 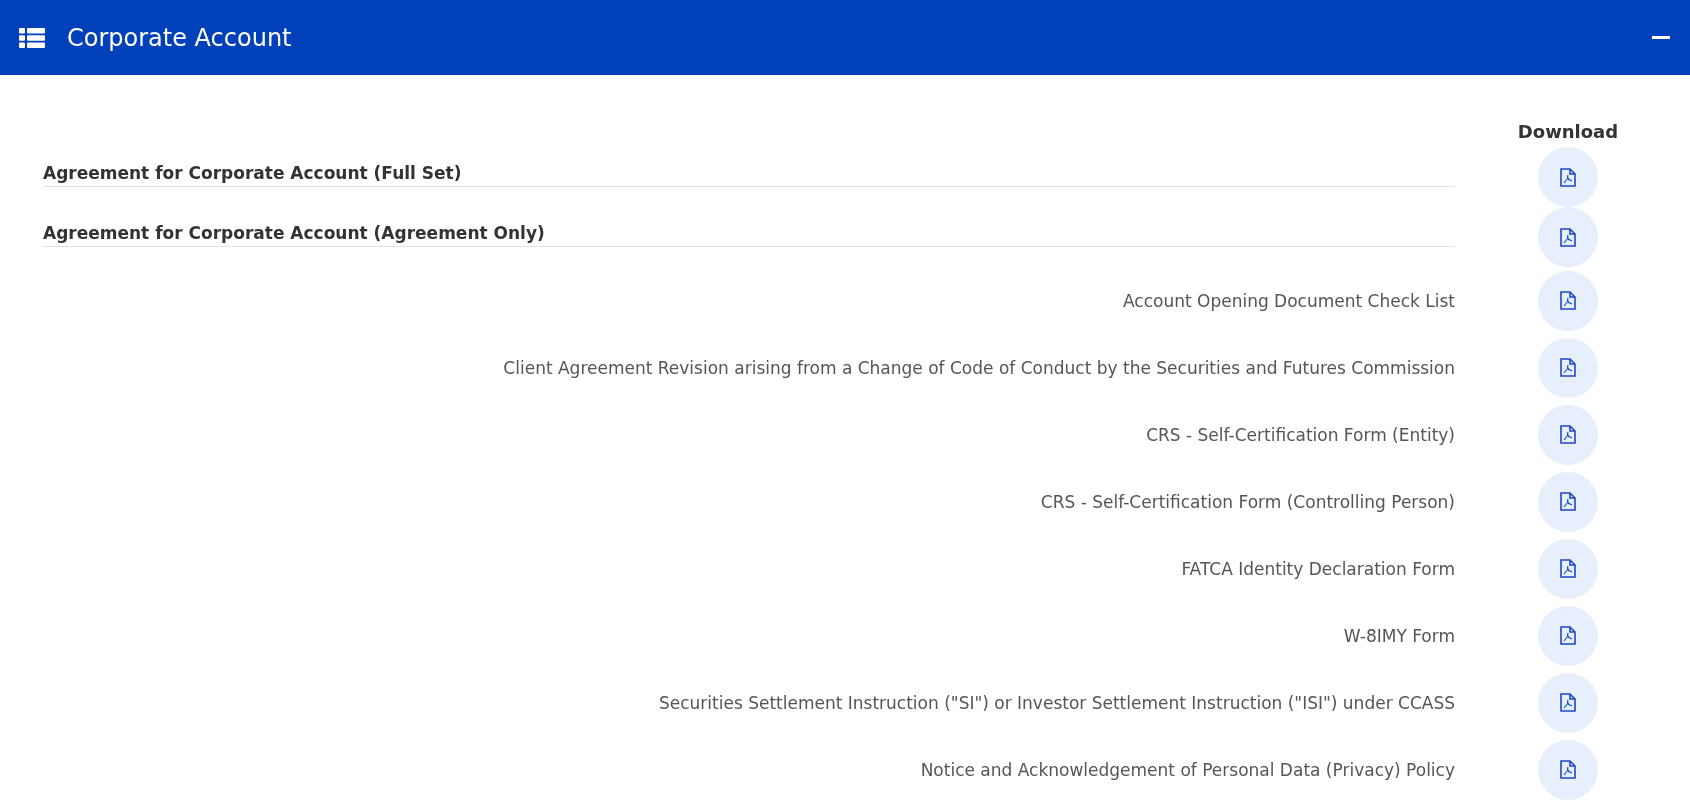 What do you see at coordinates (1661, 37) in the screenshot?
I see `minimize-icon` at bounding box center [1661, 37].